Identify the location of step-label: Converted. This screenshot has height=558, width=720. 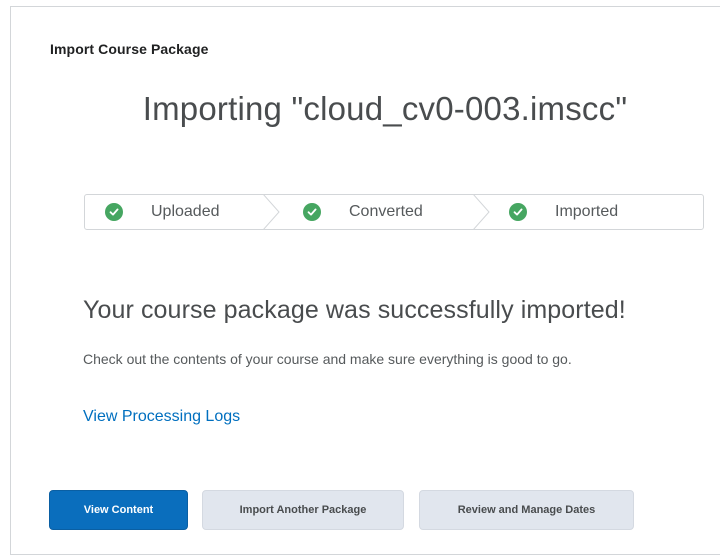
(386, 211).